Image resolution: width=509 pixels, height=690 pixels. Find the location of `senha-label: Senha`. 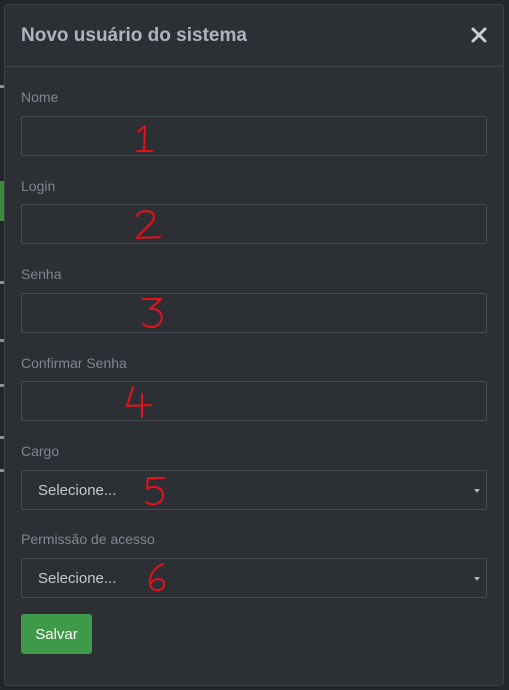

senha-label: Senha is located at coordinates (41, 274).